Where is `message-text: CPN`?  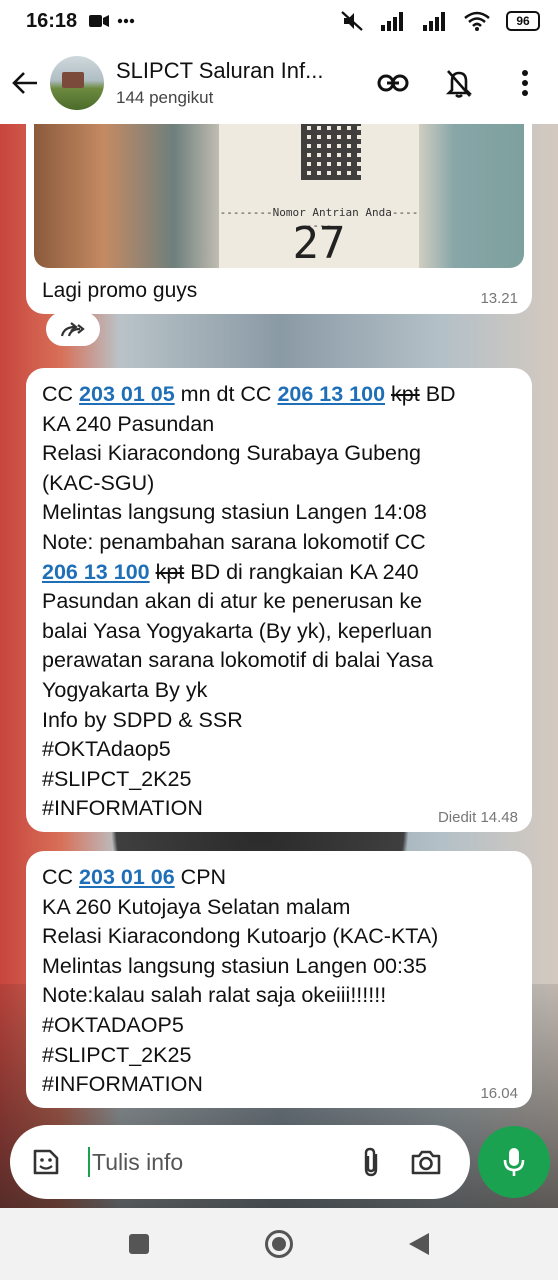
message-text: CPN is located at coordinates (200, 877).